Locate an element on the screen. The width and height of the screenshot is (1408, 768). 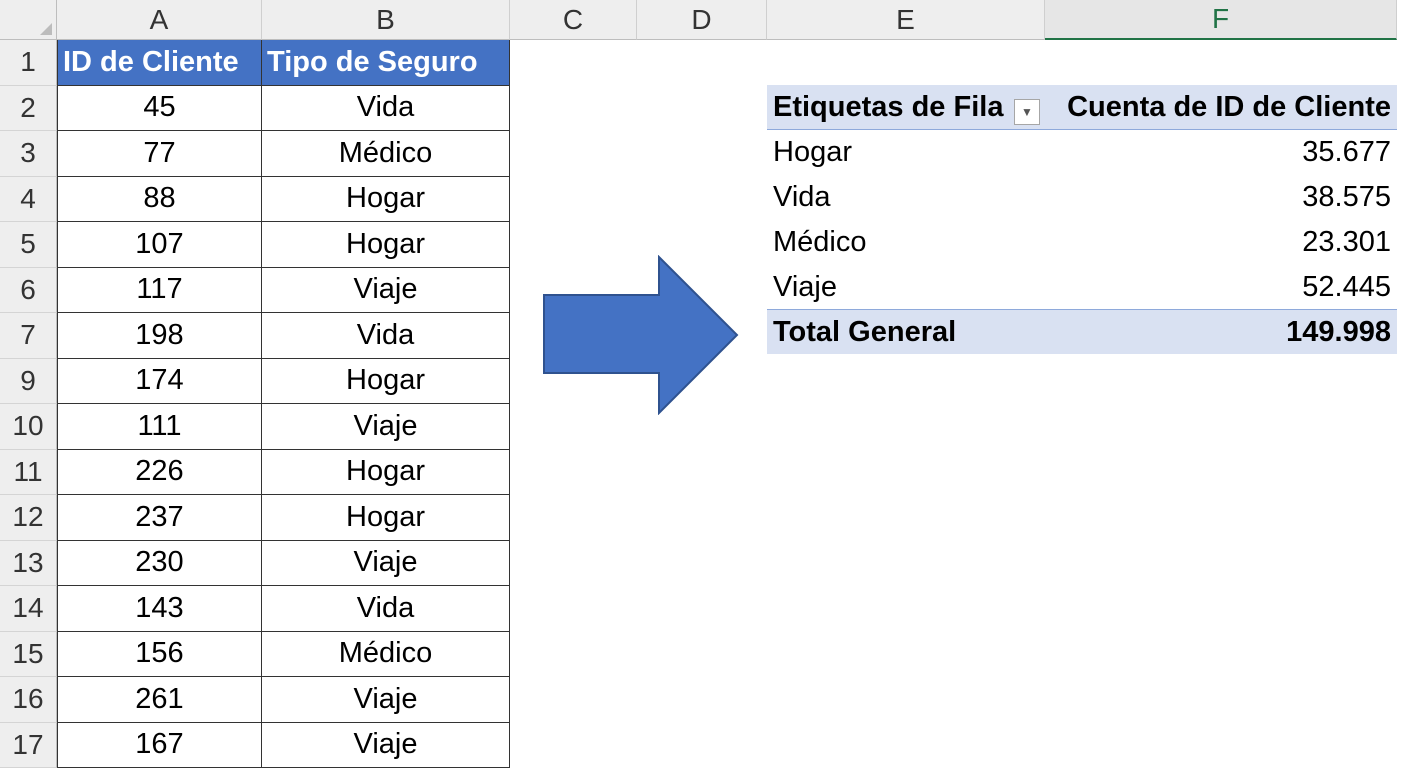
cell-id-cliente: 174 is located at coordinates (159, 381).